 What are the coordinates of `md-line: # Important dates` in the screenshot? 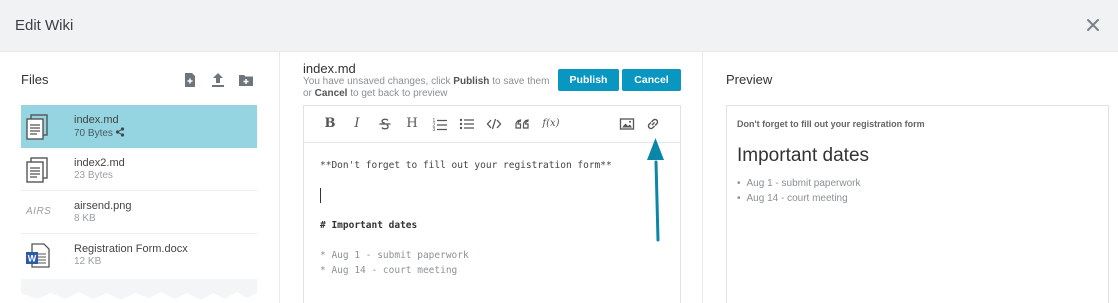 It's located at (369, 225).